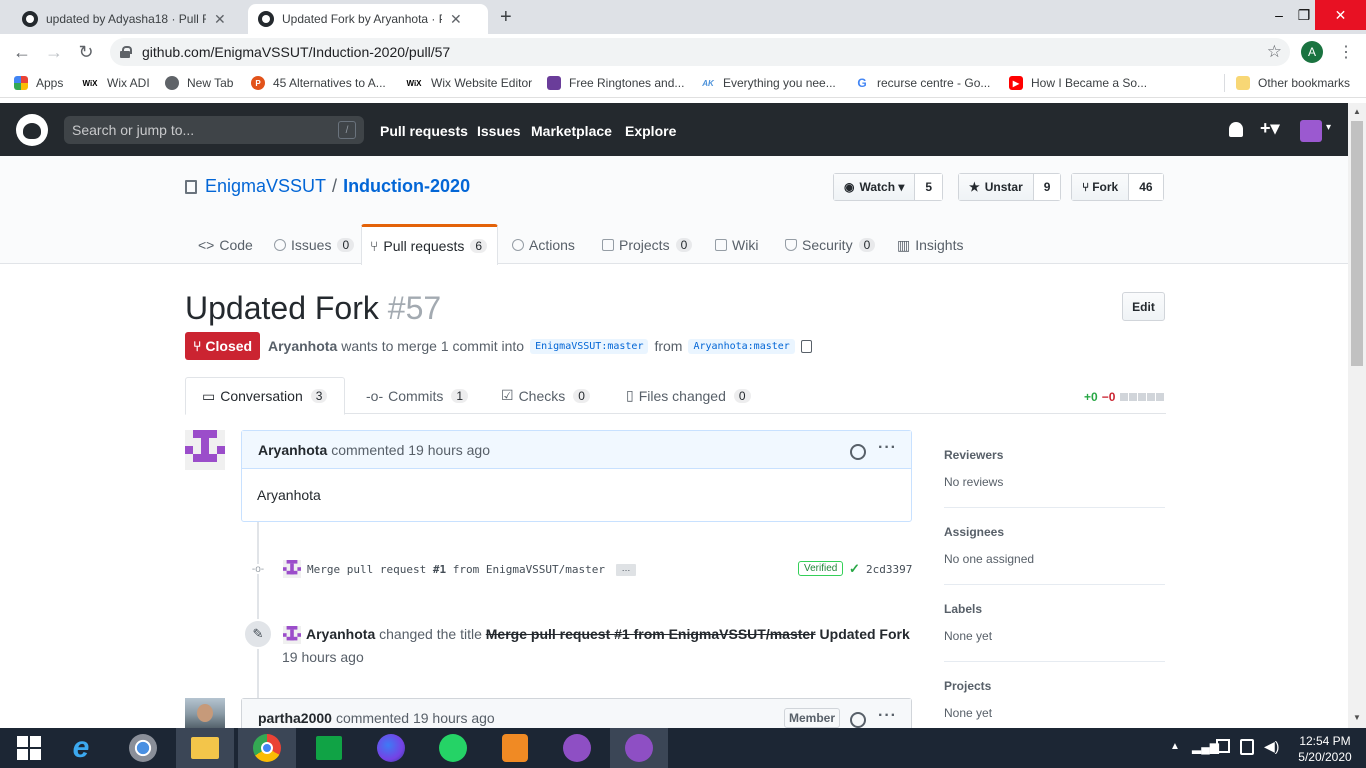 Image resolution: width=1366 pixels, height=768 pixels. Describe the element at coordinates (1293, 83) in the screenshot. I see `other-bookmarks: Other bookmarks` at that location.